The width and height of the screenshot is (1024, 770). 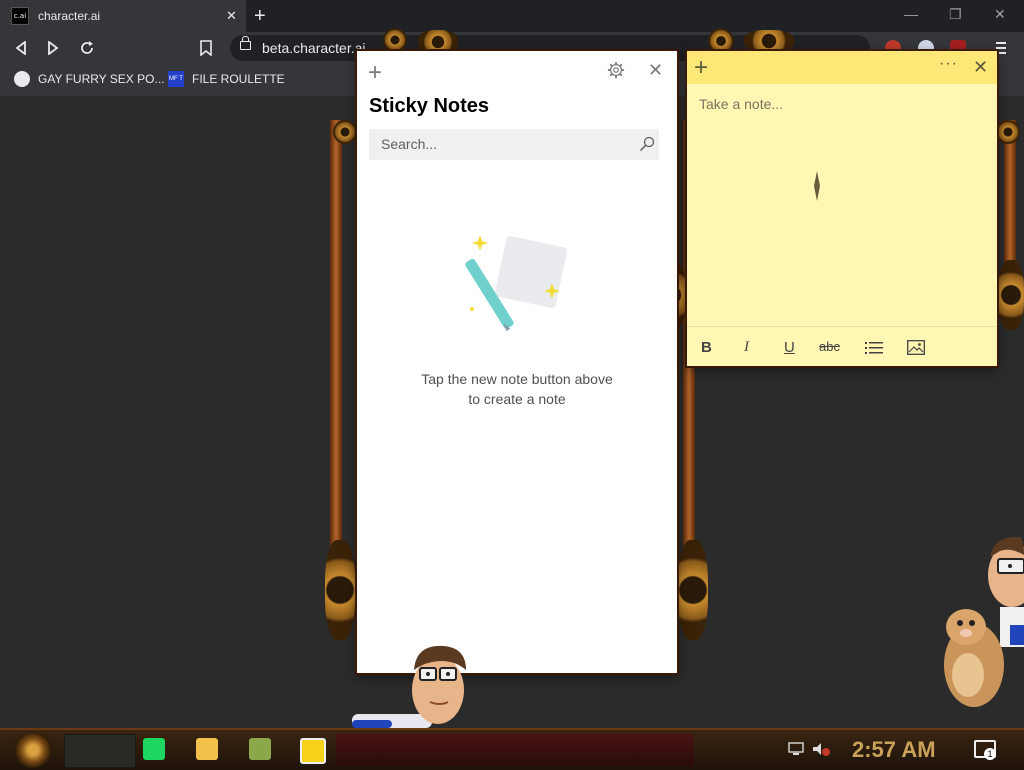 What do you see at coordinates (33, 750) in the screenshot?
I see `start-button` at bounding box center [33, 750].